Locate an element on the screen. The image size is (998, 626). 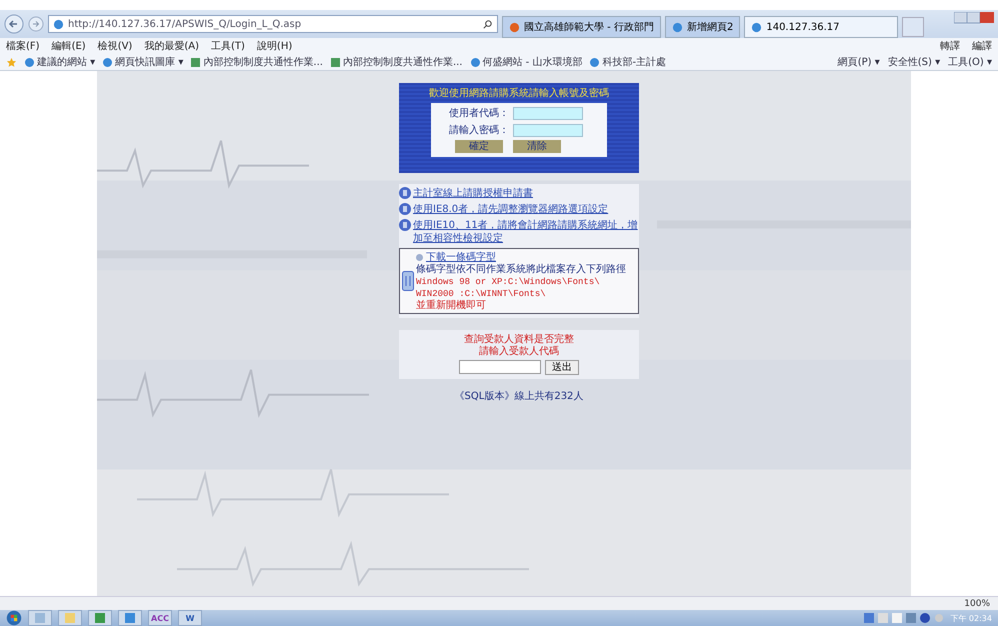
help-link: 使用IE8.0者，請先調整瀏覽器網路選項設定 is located at coordinates (510, 209).